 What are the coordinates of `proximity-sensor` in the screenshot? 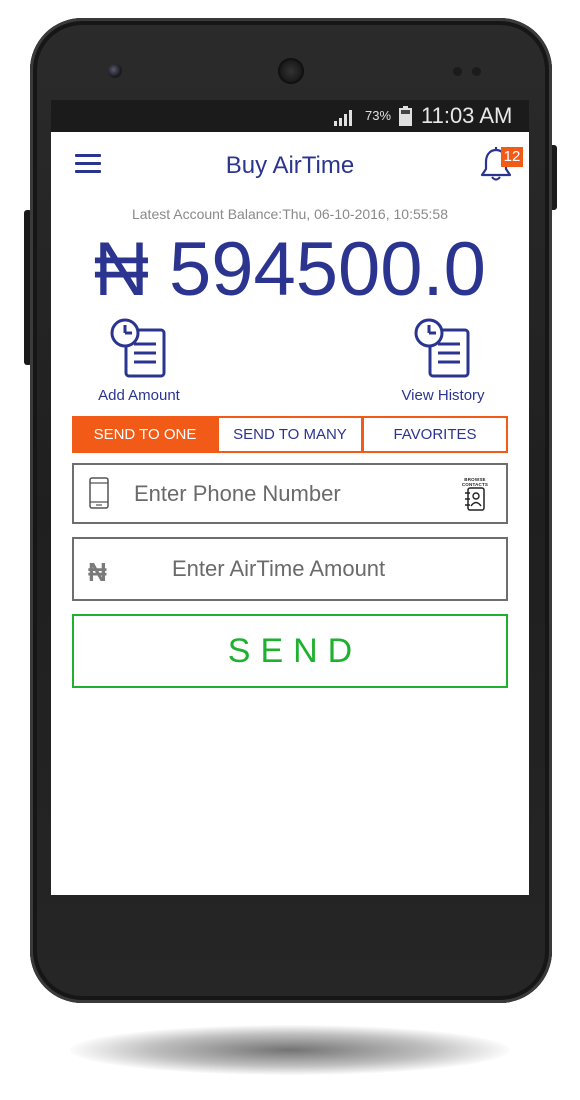 It's located at (457, 71).